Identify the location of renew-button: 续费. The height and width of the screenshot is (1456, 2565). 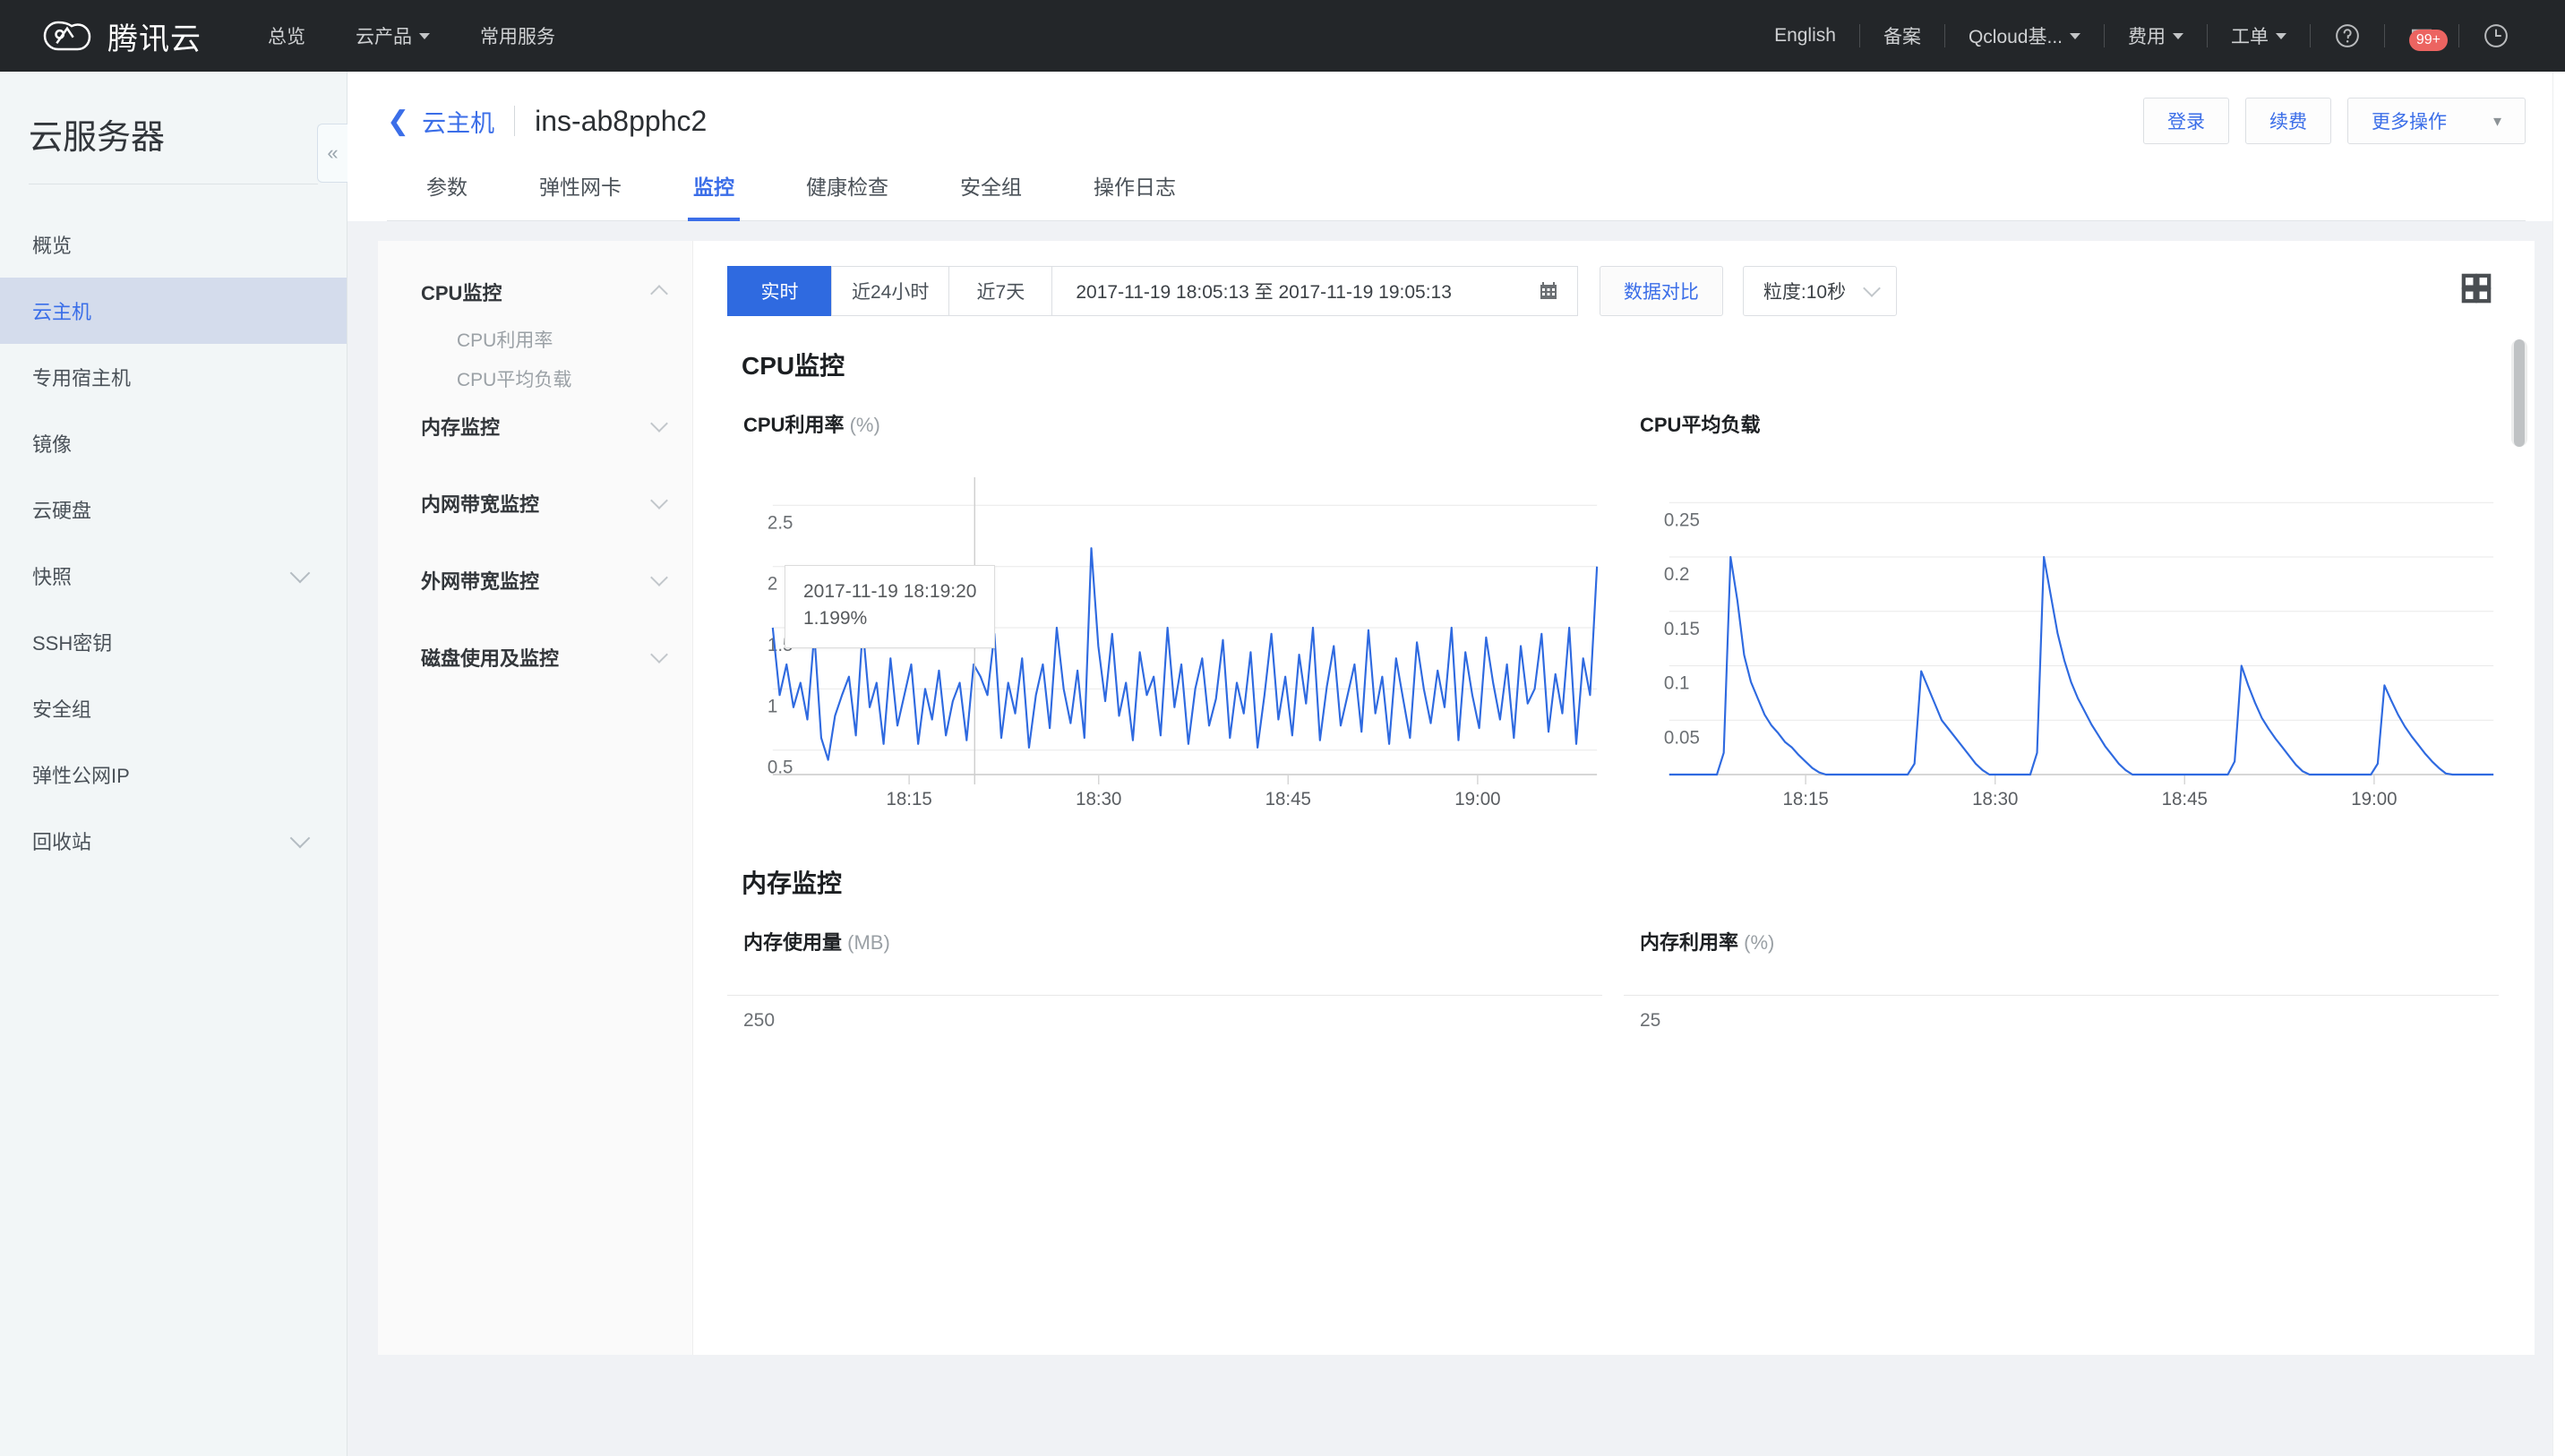
(2287, 121).